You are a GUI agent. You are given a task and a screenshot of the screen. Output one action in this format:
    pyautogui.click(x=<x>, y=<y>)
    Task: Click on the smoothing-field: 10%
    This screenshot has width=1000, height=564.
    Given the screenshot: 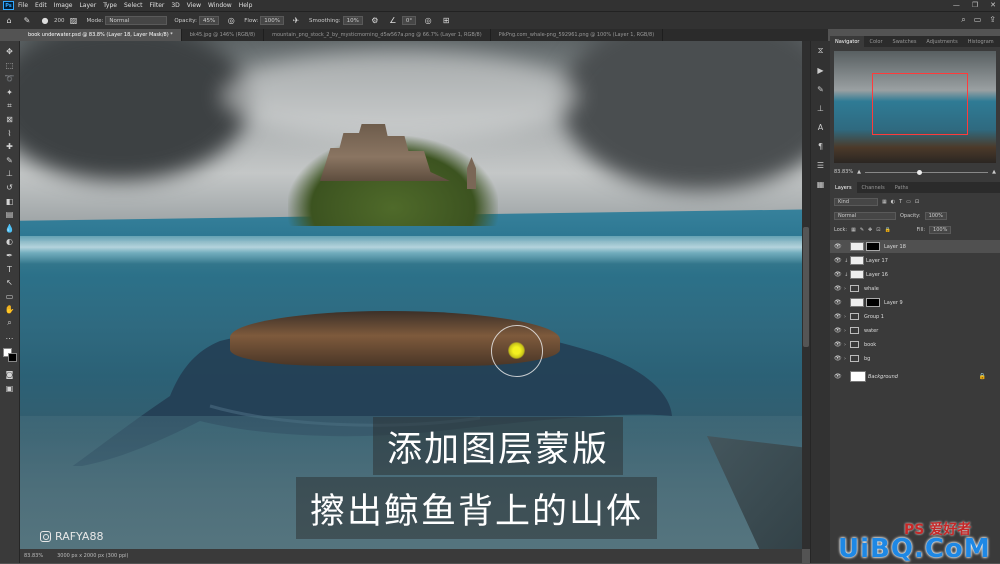 What is the action you would take?
    pyautogui.click(x=352, y=20)
    